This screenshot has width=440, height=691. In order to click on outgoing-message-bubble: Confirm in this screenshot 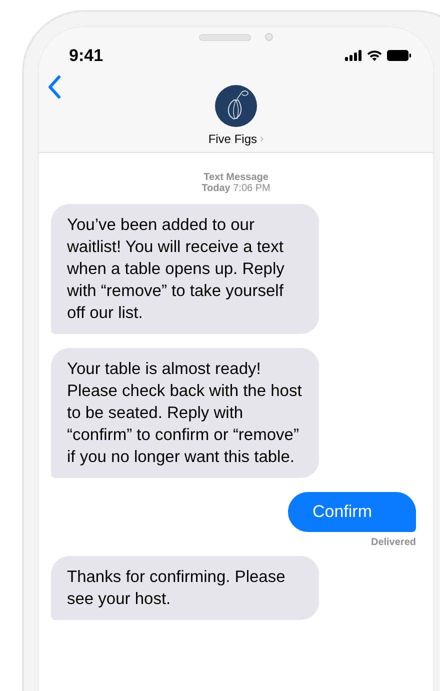, I will do `click(352, 512)`.